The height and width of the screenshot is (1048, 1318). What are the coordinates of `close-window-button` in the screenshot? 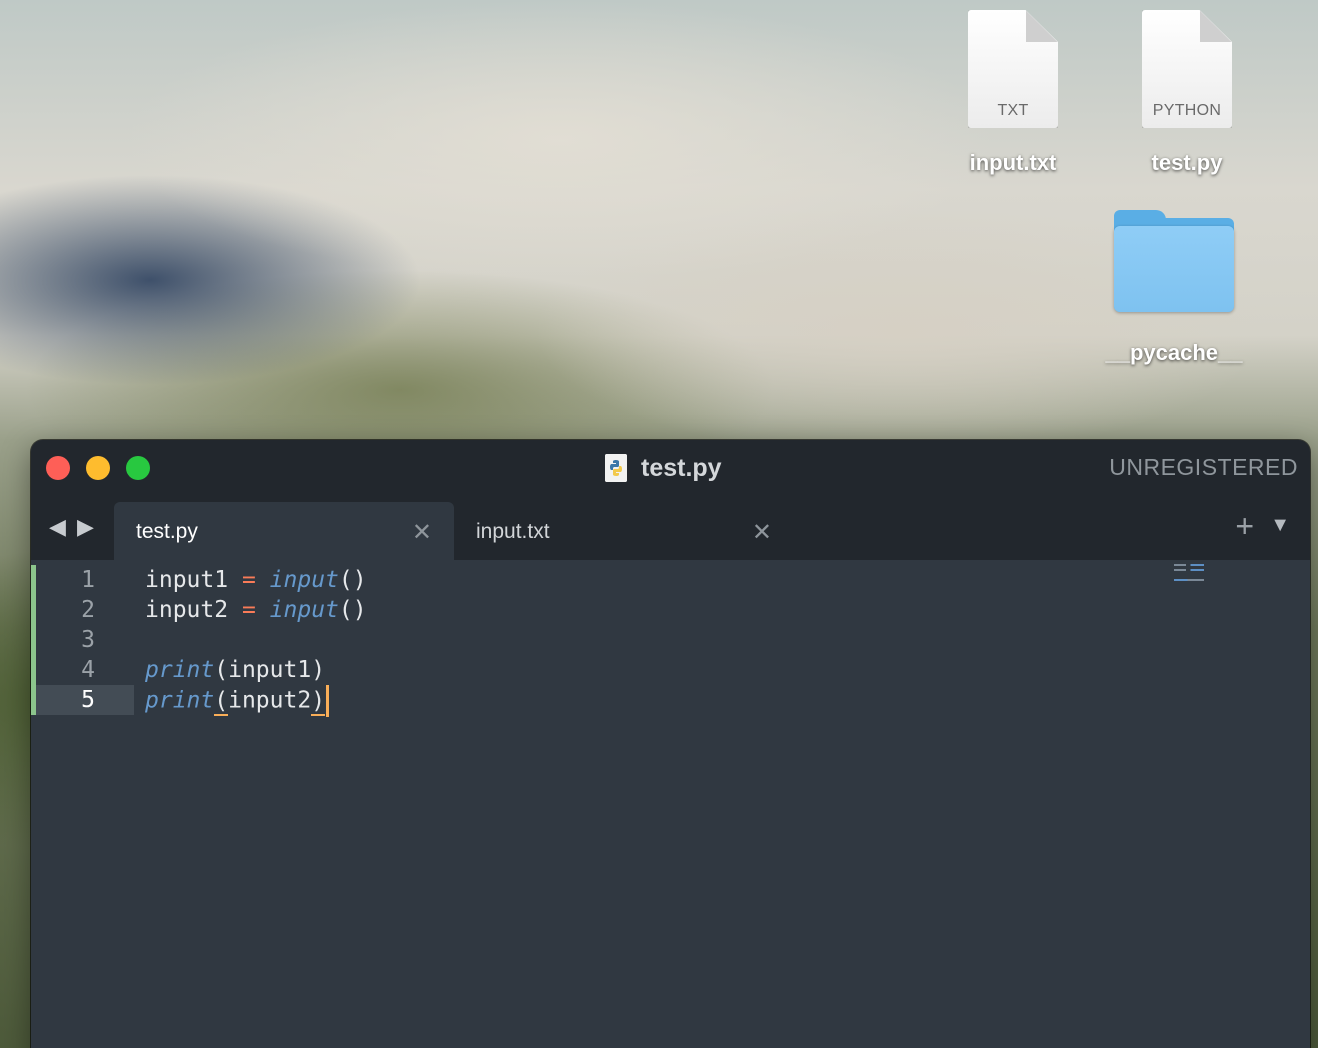 It's located at (58, 468).